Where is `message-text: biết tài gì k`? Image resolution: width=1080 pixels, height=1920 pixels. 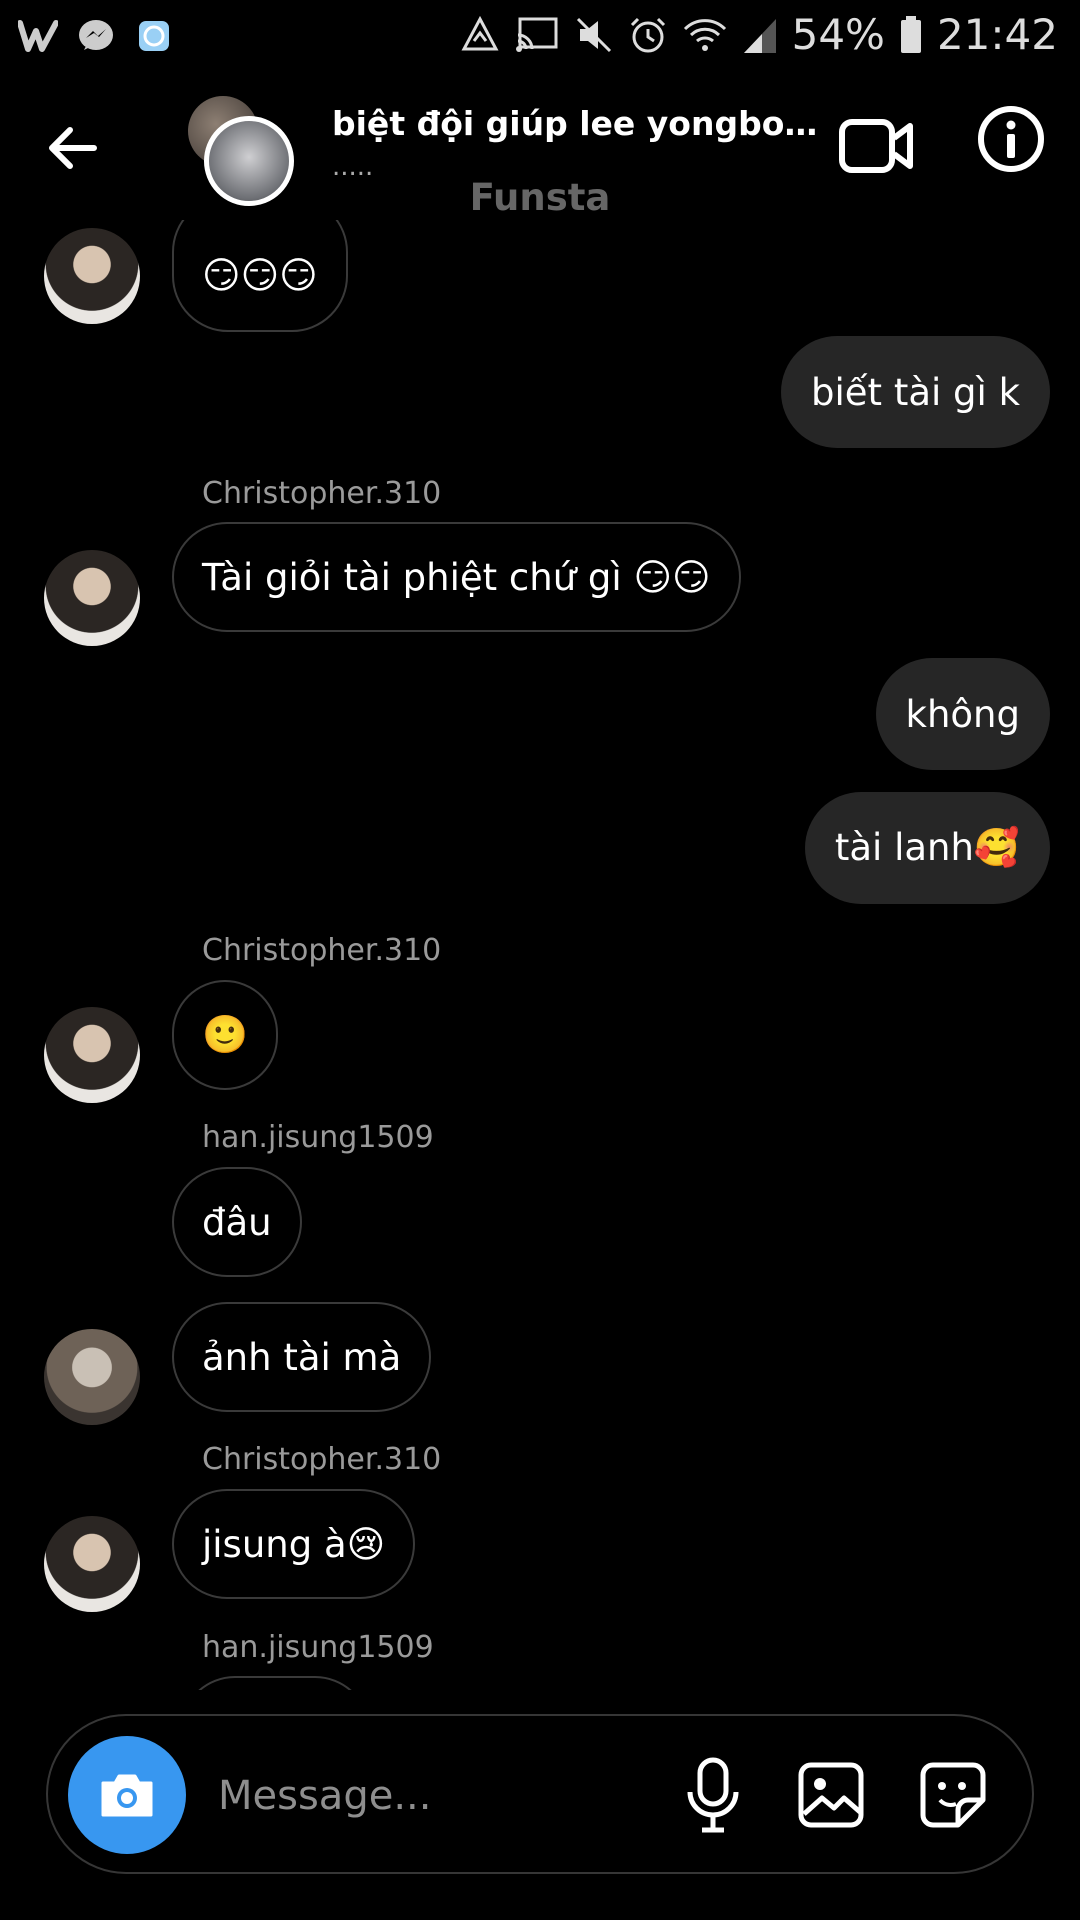
message-text: biết tài gì k is located at coordinates (915, 392).